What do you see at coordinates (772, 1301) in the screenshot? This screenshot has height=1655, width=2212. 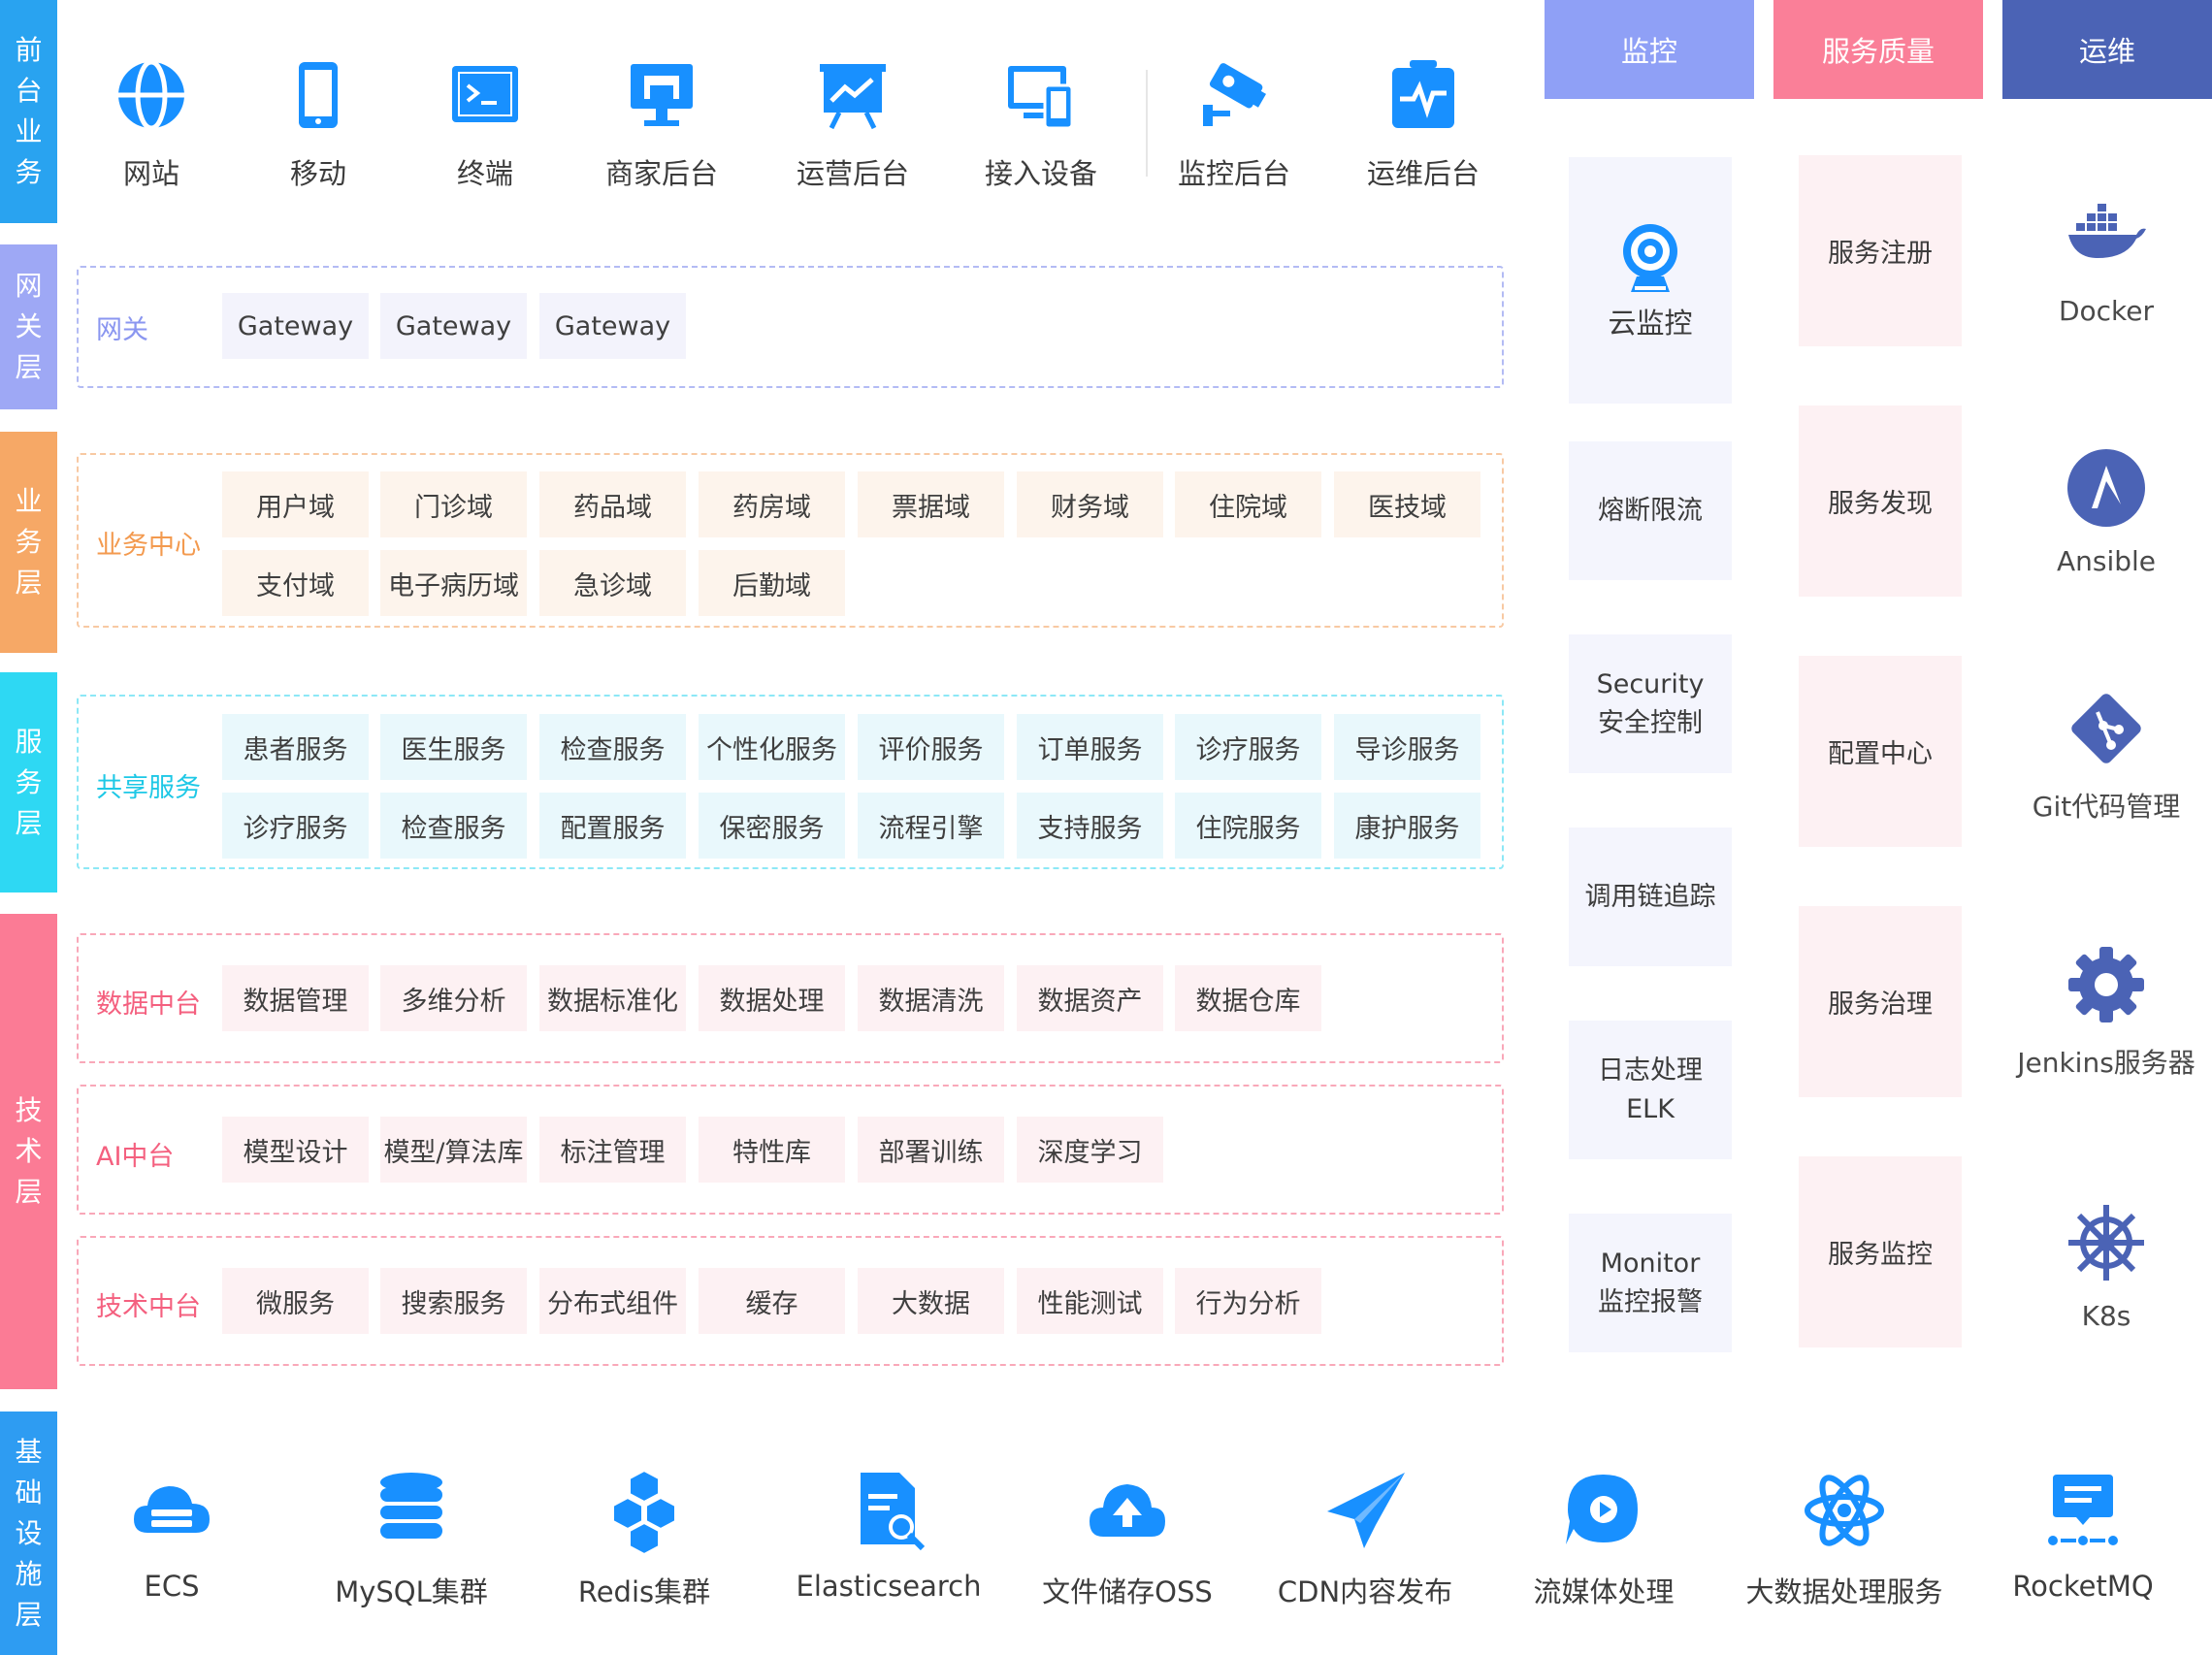 I see `tech-platform-item: 缓存` at bounding box center [772, 1301].